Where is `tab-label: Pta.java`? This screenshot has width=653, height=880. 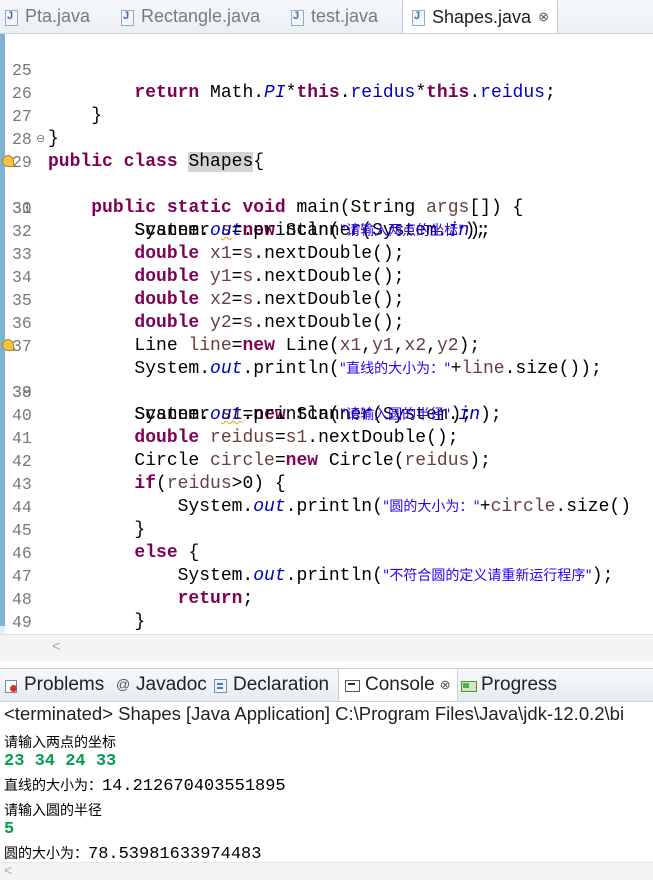 tab-label: Pta.java is located at coordinates (58, 16).